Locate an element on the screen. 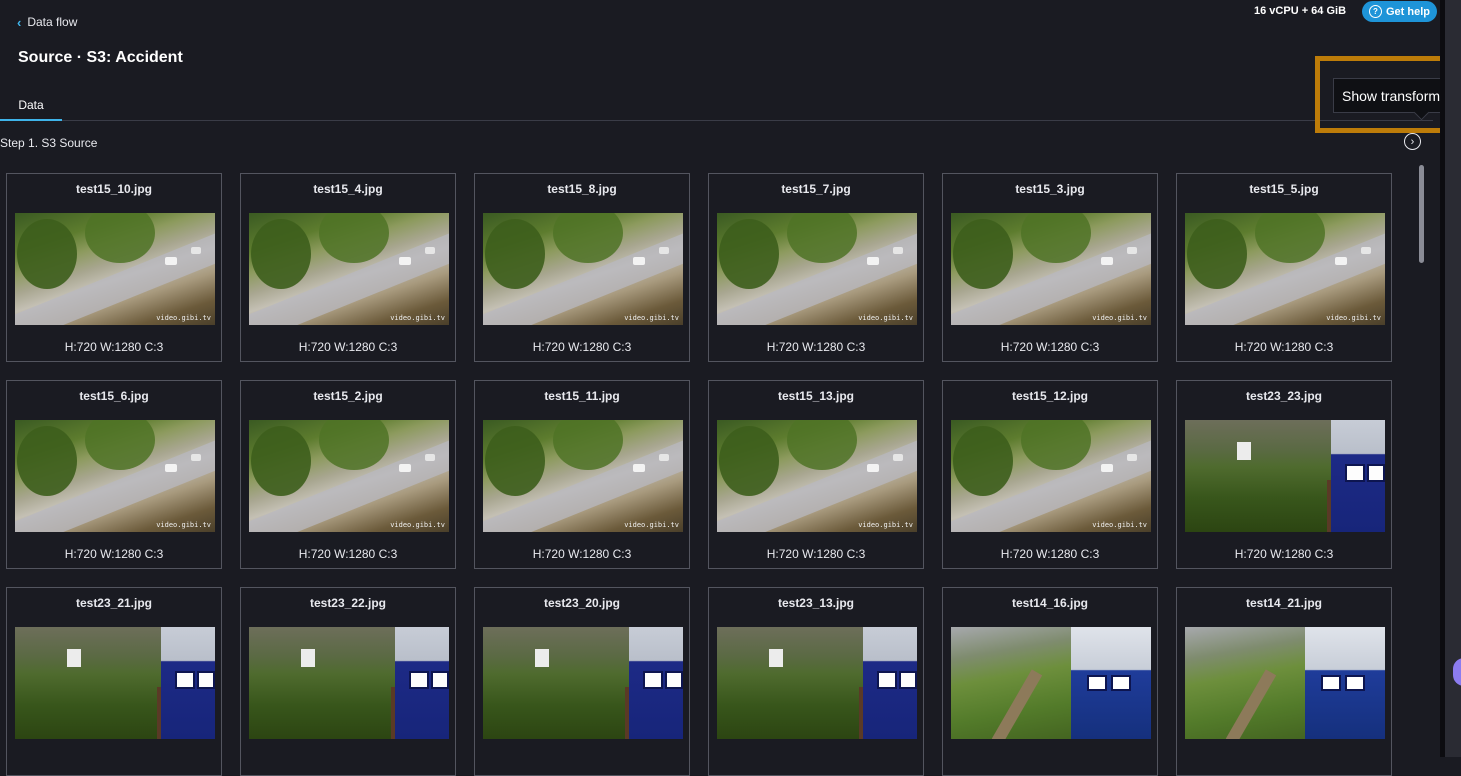 This screenshot has height=776, width=1461. scrollbar-thumb is located at coordinates (1421, 214).